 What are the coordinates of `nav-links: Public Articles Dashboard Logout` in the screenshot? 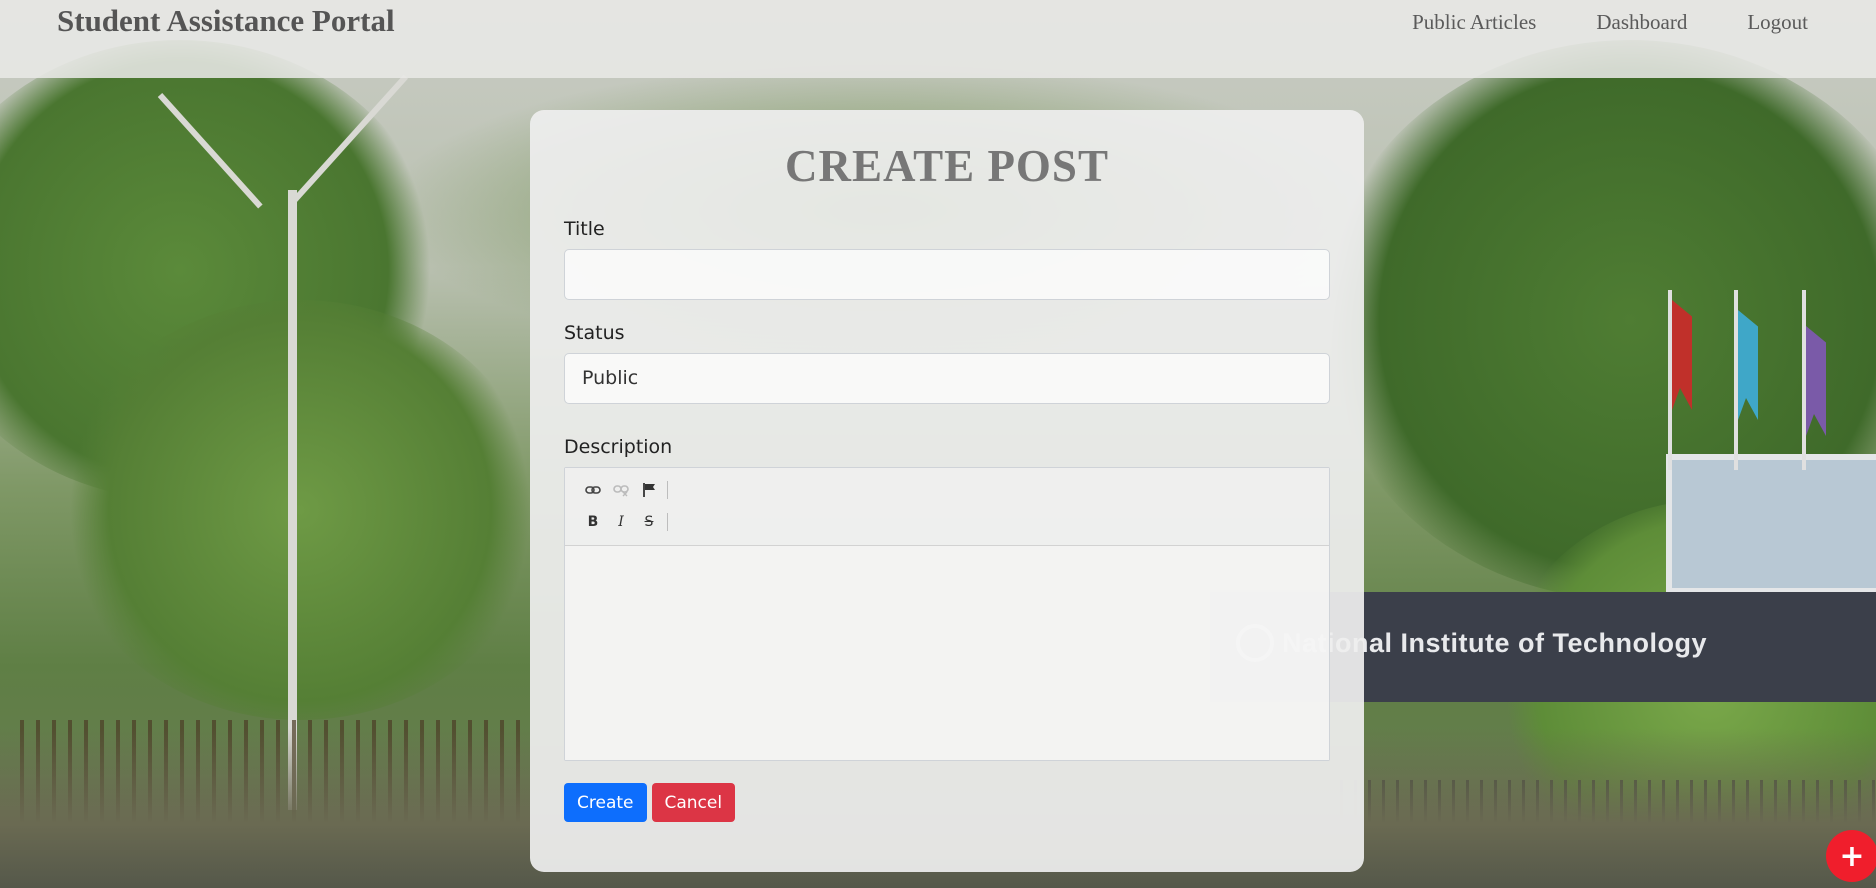 It's located at (1610, 22).